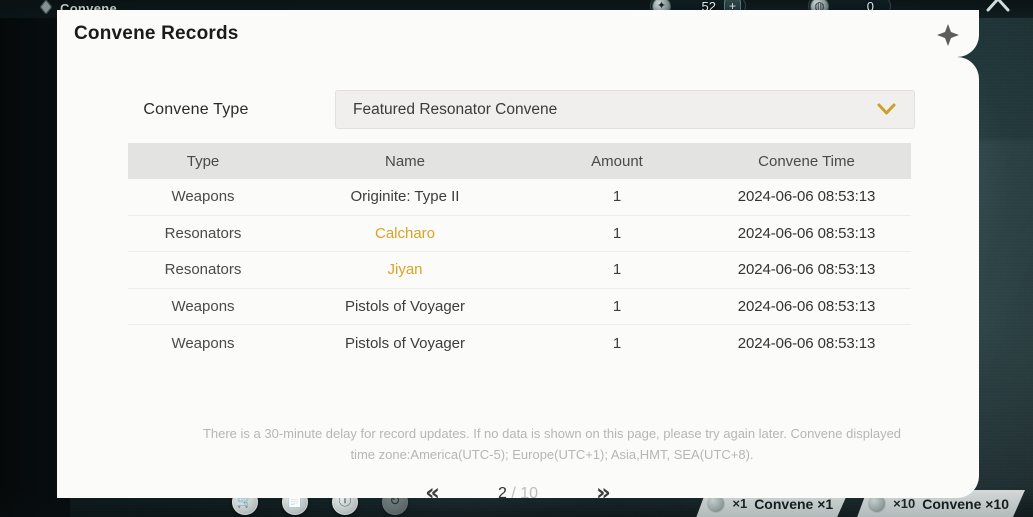 The image size is (1033, 517). What do you see at coordinates (603, 493) in the screenshot?
I see `double-chevron-right-icon: »` at bounding box center [603, 493].